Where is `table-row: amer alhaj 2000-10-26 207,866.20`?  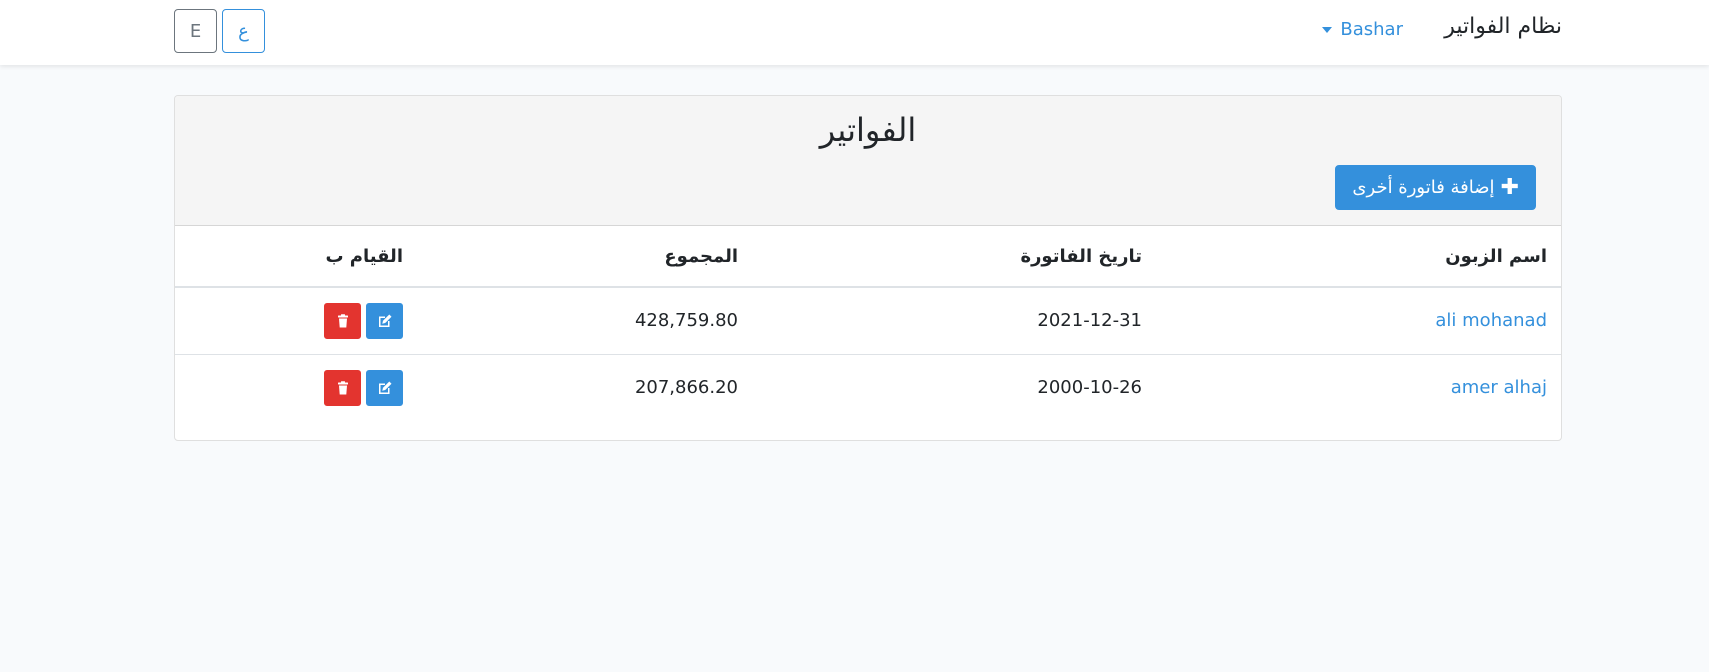 table-row: amer alhaj 2000-10-26 207,866.20 is located at coordinates (868, 387).